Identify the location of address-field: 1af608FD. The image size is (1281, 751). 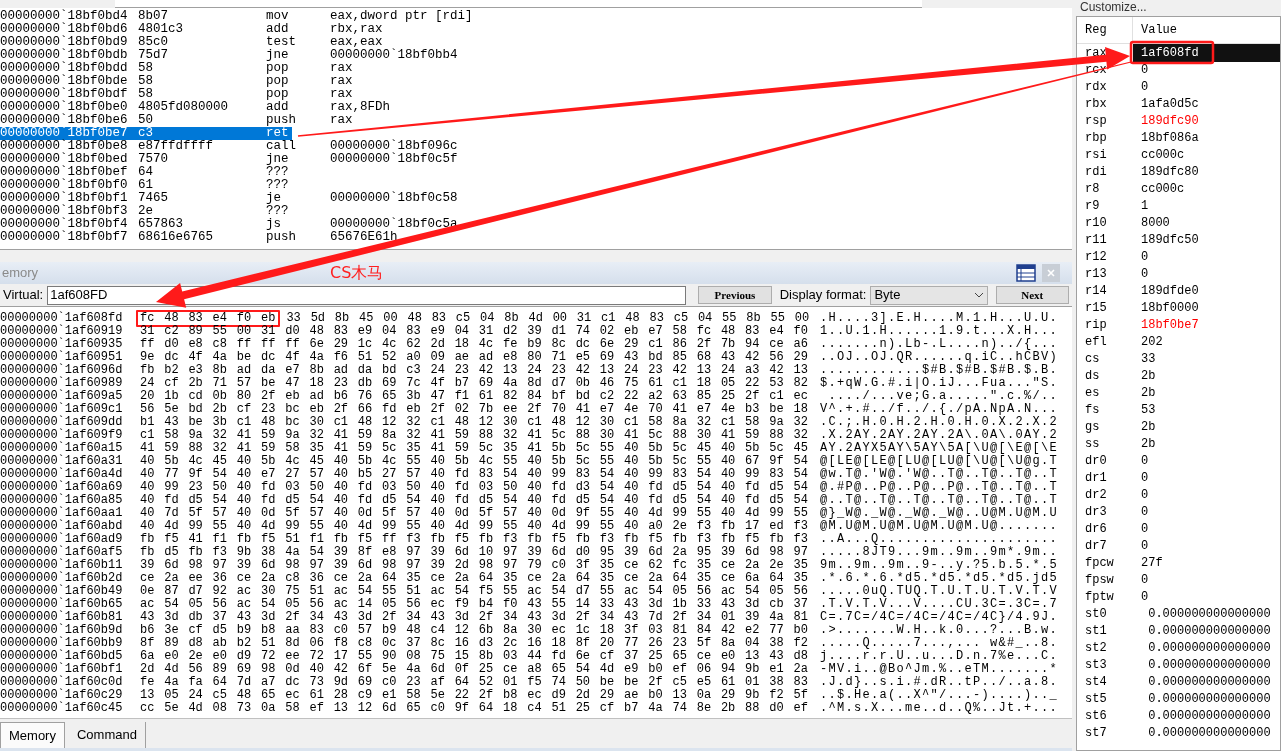
(367, 295).